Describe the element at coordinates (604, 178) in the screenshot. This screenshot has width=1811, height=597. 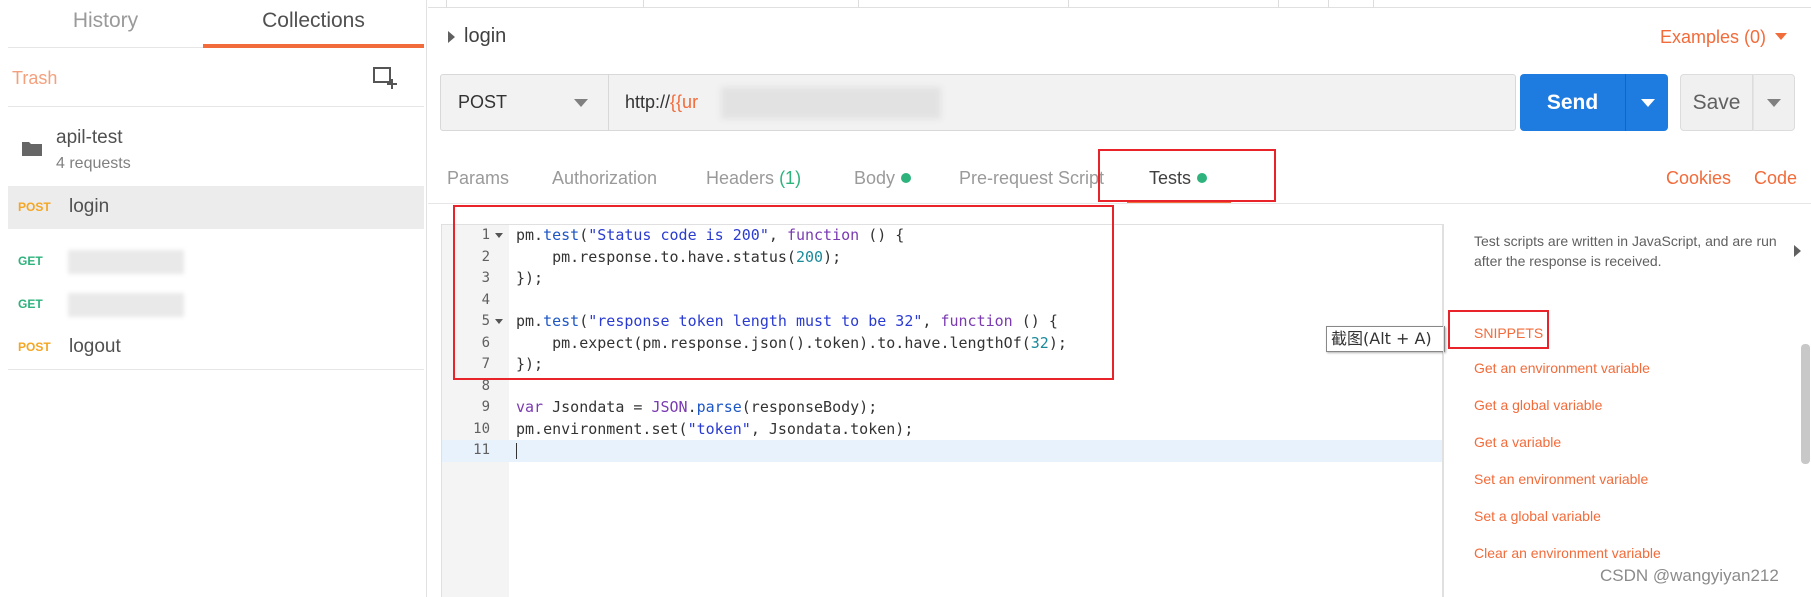
I see `tab-authorization: Authorization` at that location.